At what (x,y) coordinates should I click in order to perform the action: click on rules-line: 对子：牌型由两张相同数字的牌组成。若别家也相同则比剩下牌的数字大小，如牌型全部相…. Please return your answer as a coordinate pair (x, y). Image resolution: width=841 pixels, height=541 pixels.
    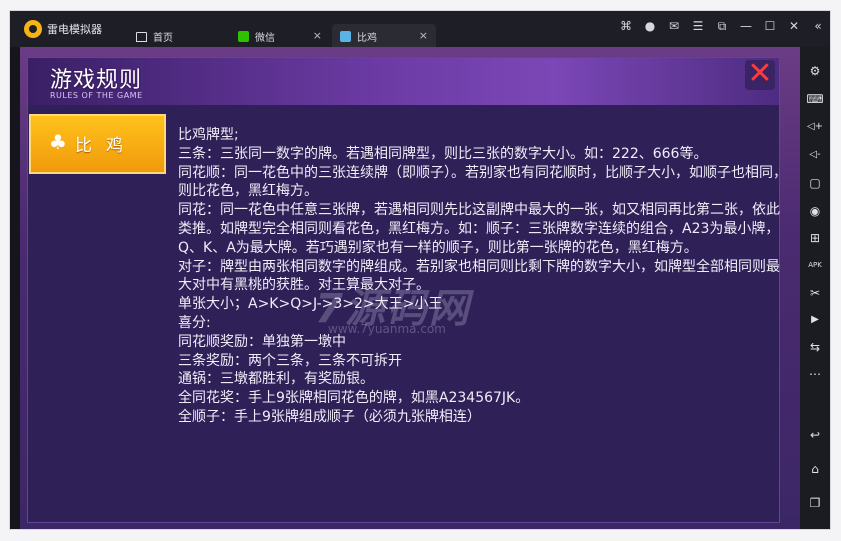
    Looking at the image, I should click on (479, 276).